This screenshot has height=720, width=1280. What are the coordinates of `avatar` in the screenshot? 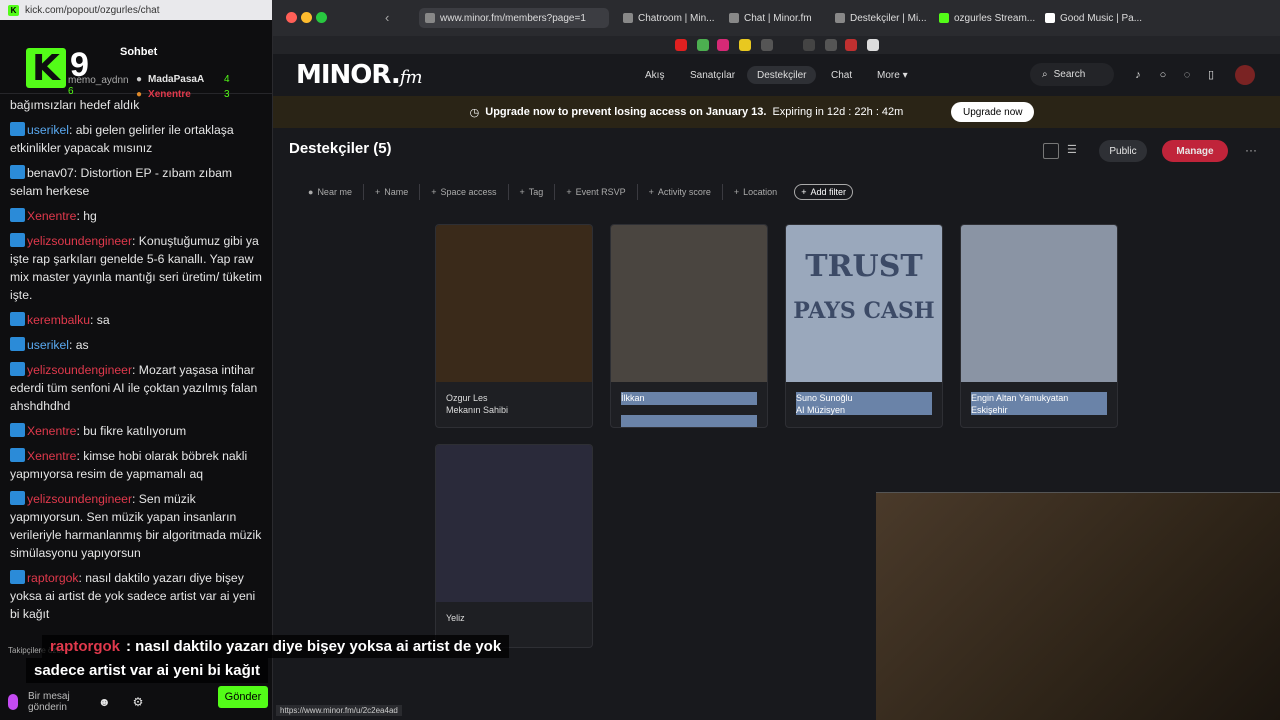 It's located at (1245, 75).